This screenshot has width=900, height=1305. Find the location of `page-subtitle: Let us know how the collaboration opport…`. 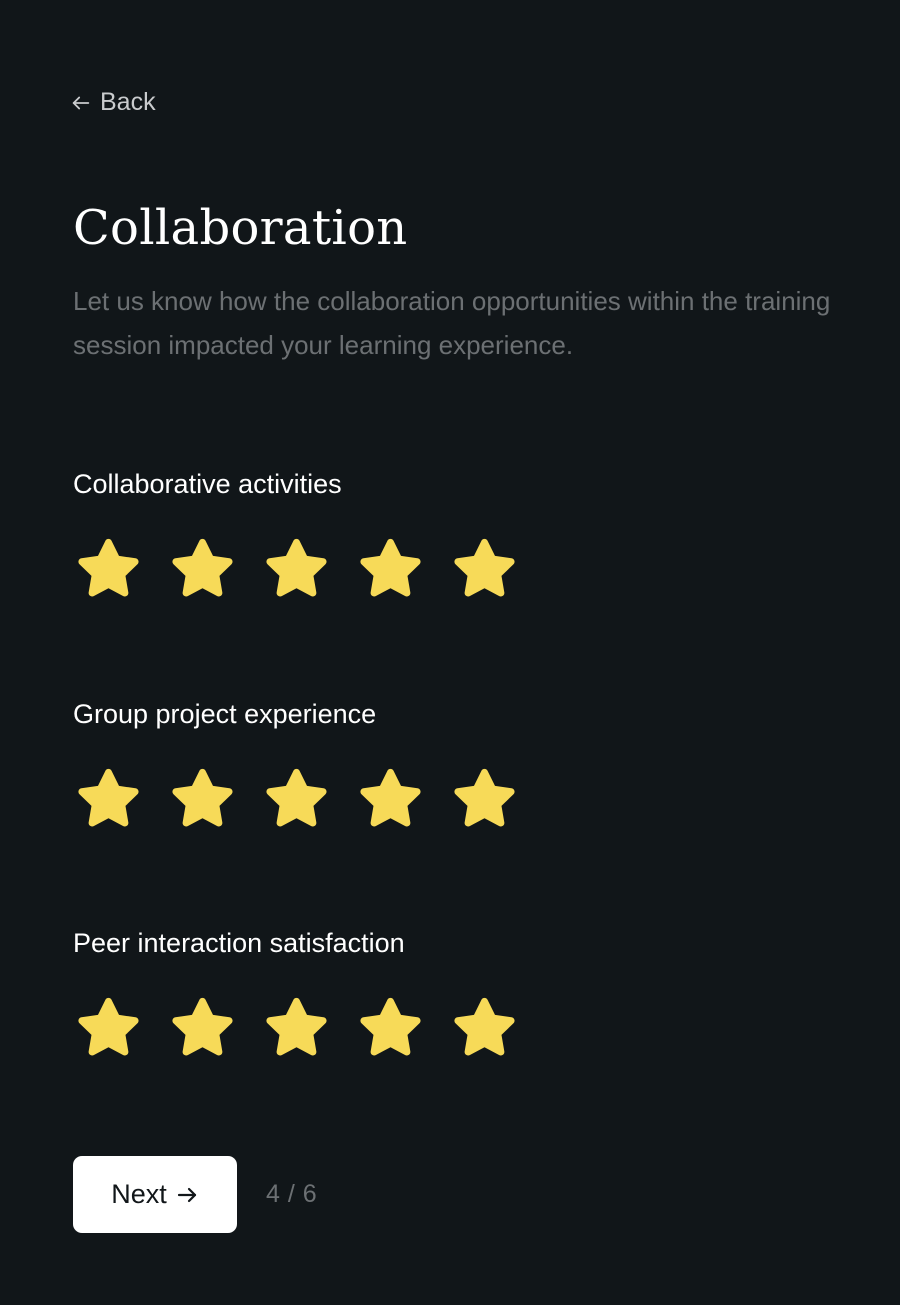

page-subtitle: Let us know how the collaboration opport… is located at coordinates (452, 323).